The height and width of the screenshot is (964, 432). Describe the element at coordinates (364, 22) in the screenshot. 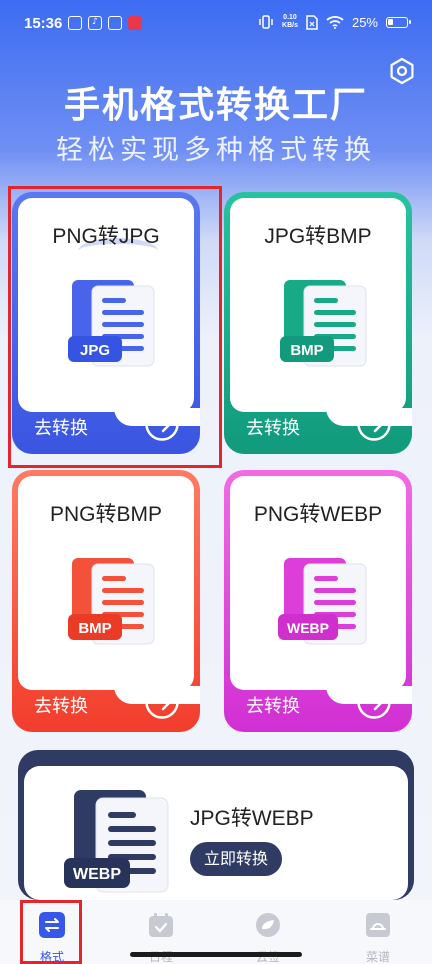

I see `battery-percent: 25%` at that location.